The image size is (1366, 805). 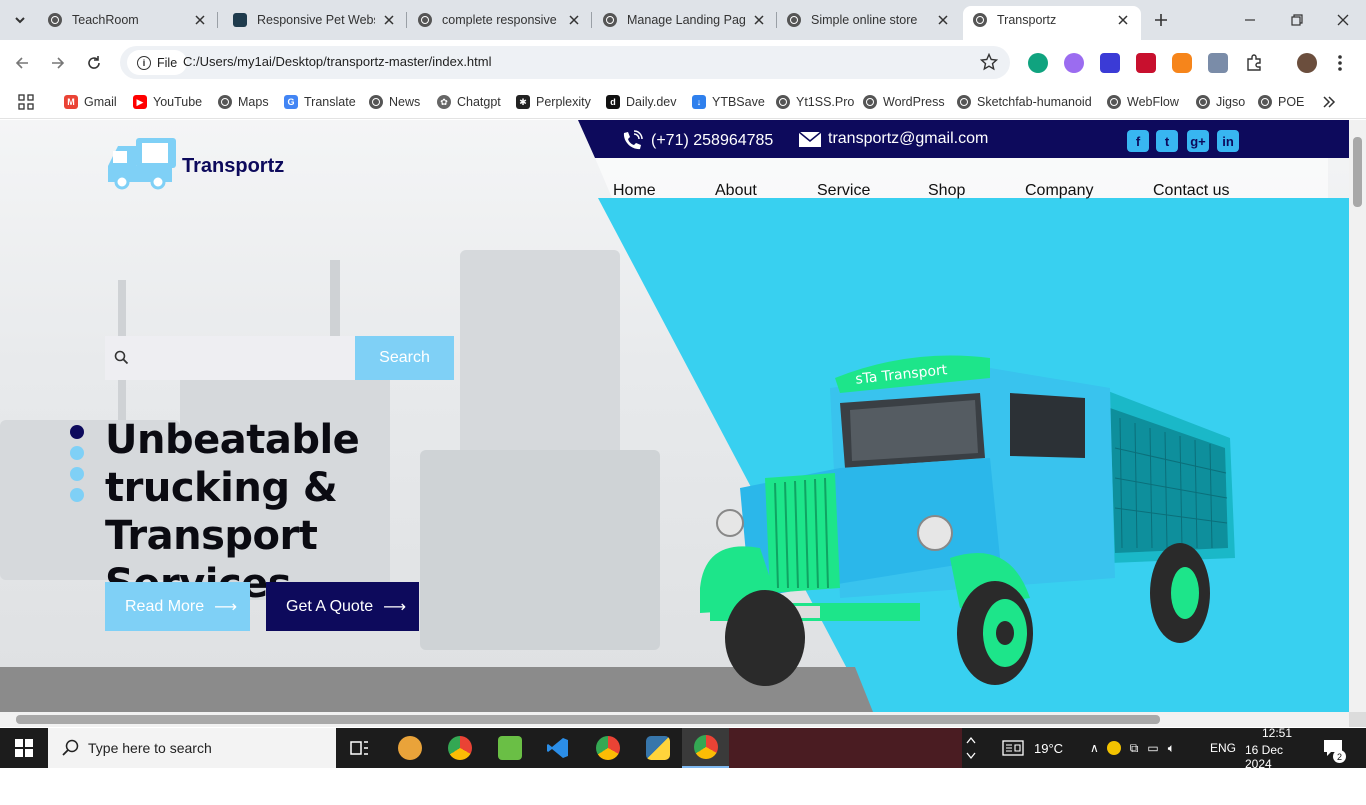 What do you see at coordinates (1218, 63) in the screenshot?
I see `screenshot-extension-icon` at bounding box center [1218, 63].